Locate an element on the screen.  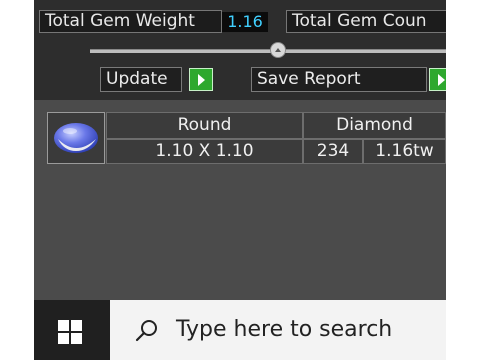
gem-count-cell: 234 is located at coordinates (333, 151).